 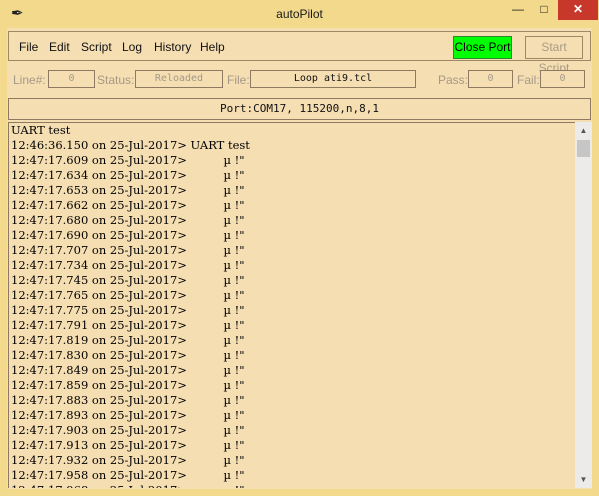 What do you see at coordinates (128, 340) in the screenshot?
I see `log-line: 12:47:17.819 on 25-Jul-2017> µ !"` at bounding box center [128, 340].